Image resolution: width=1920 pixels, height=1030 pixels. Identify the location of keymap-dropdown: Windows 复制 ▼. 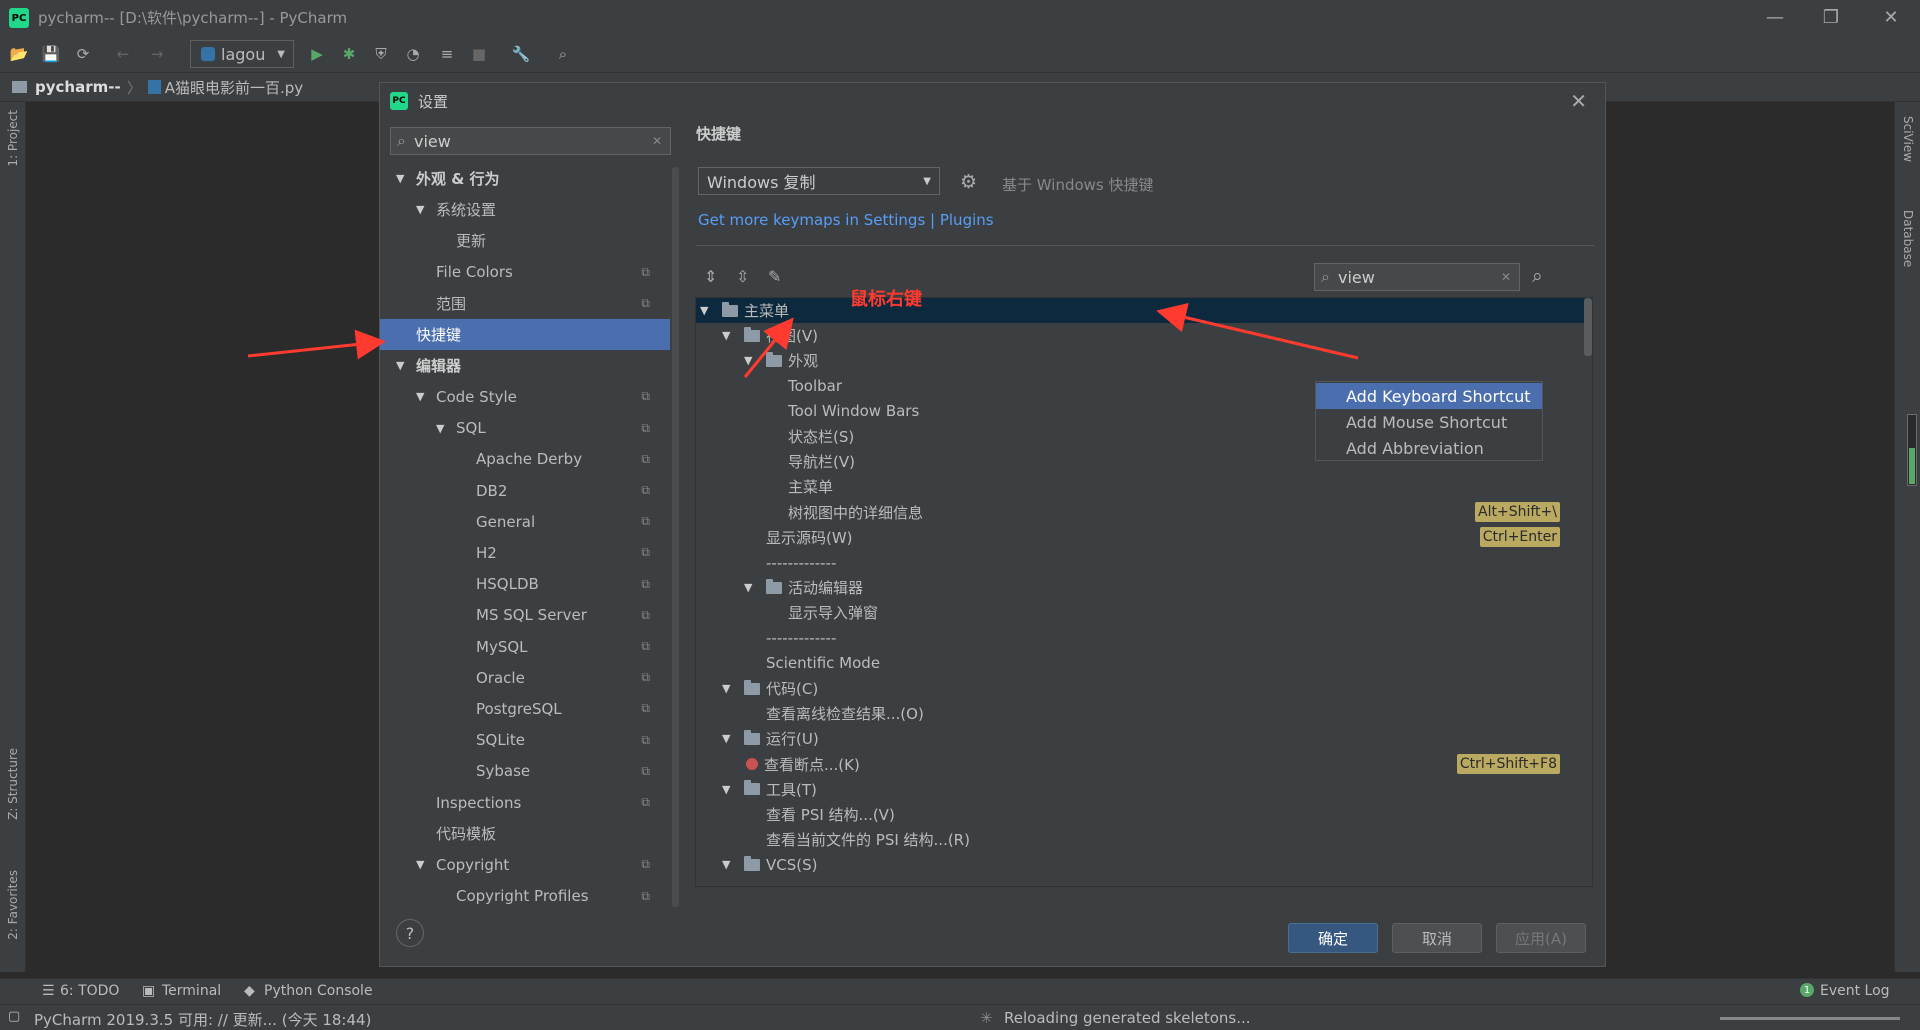
(819, 181).